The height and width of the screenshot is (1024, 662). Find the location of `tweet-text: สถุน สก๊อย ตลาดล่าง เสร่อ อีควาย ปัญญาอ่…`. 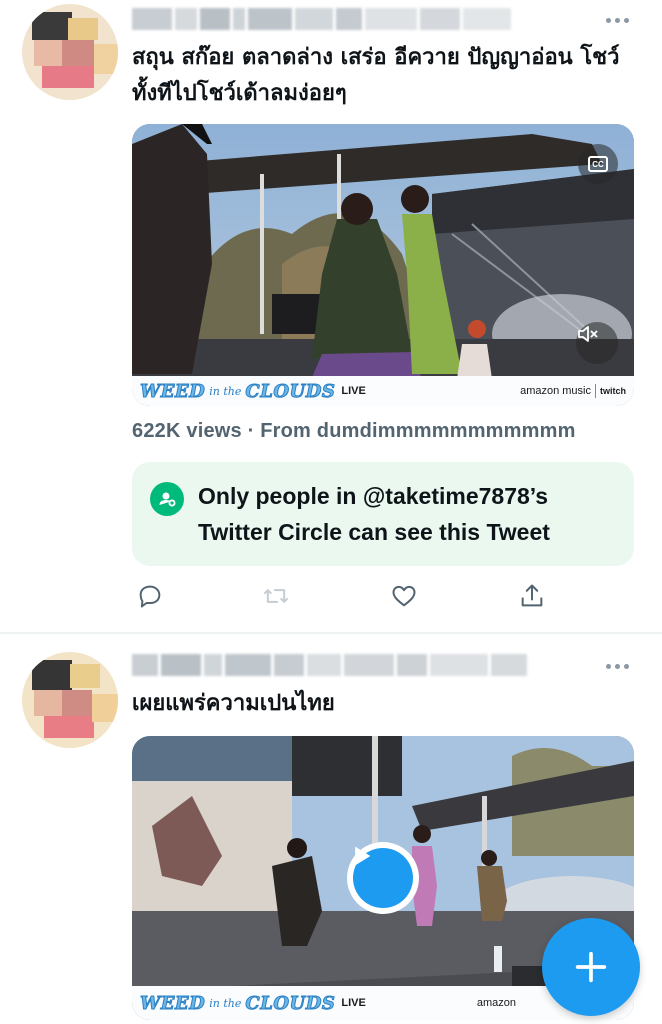

tweet-text: สถุน สก๊อย ตลาดล่าง เสร่อ อีควาย ปัญญาอ่… is located at coordinates (376, 75).